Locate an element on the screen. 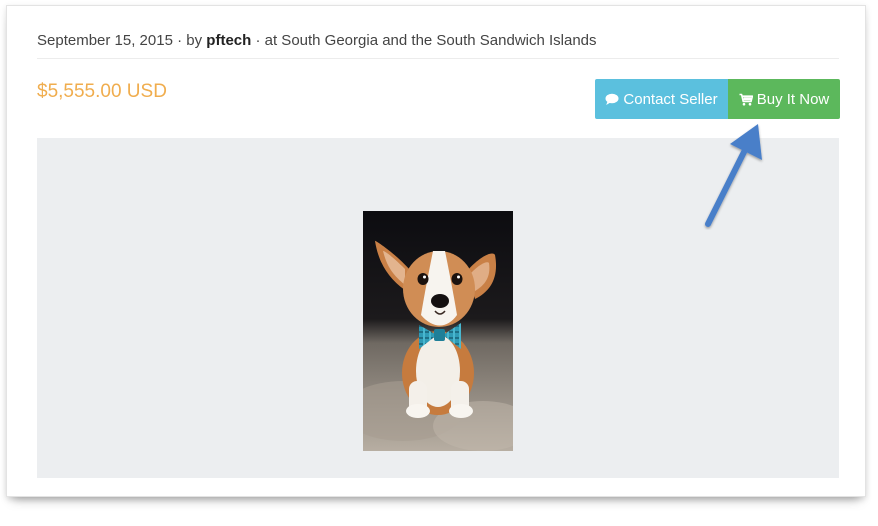 The image size is (878, 526). listing-date: September 15, 2015 is located at coordinates (105, 40).